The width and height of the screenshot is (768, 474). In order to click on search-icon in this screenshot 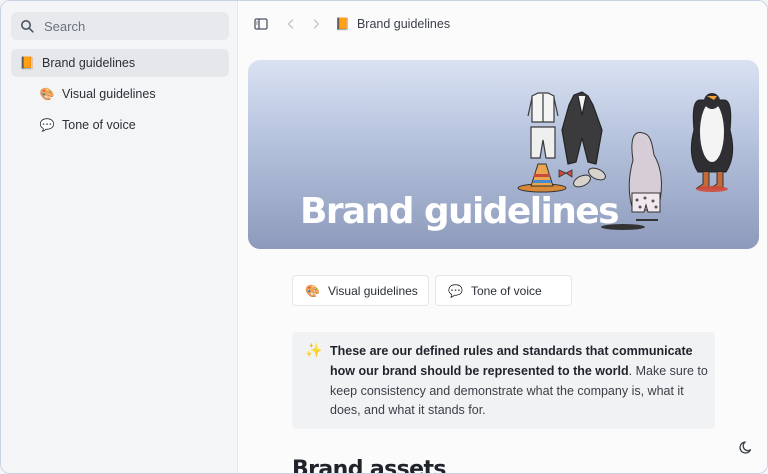, I will do `click(27, 26)`.